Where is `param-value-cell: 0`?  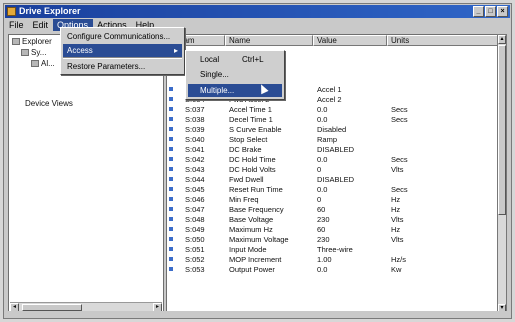
param-value-cell: 0 is located at coordinates (319, 199).